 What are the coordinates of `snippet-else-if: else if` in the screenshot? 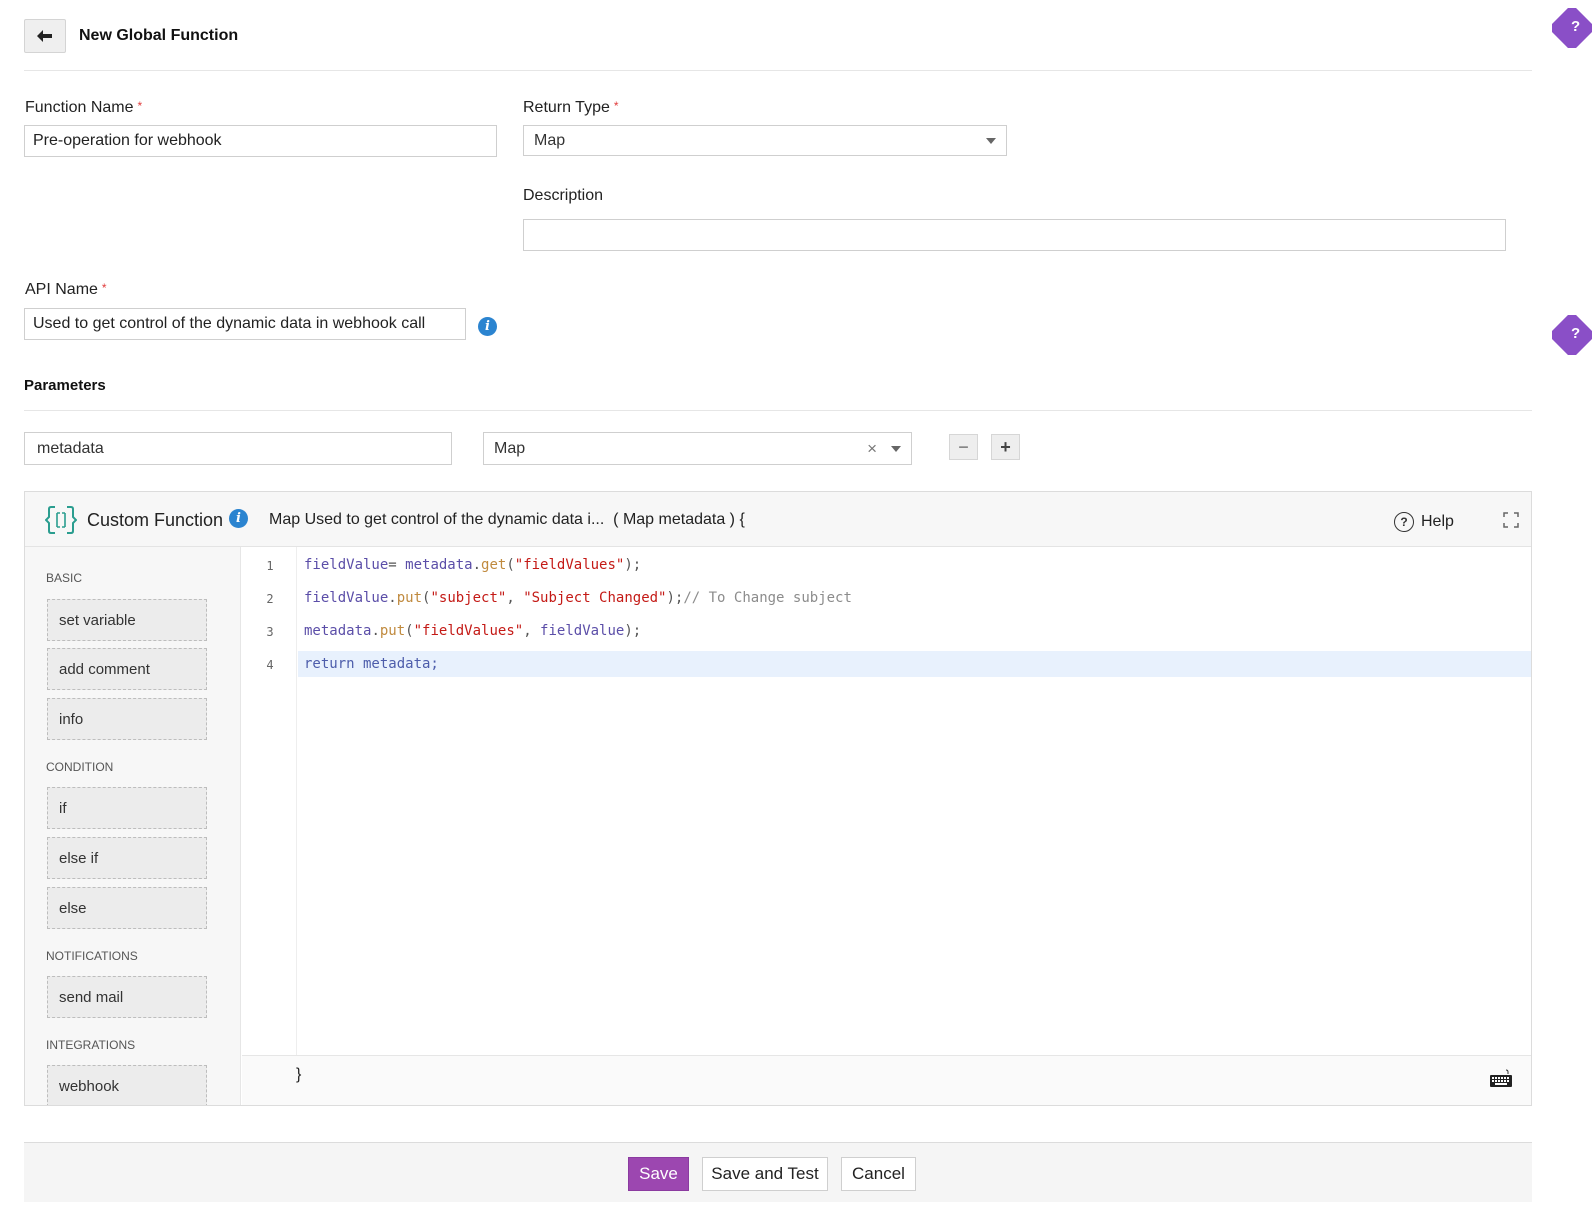 It's located at (127, 858).